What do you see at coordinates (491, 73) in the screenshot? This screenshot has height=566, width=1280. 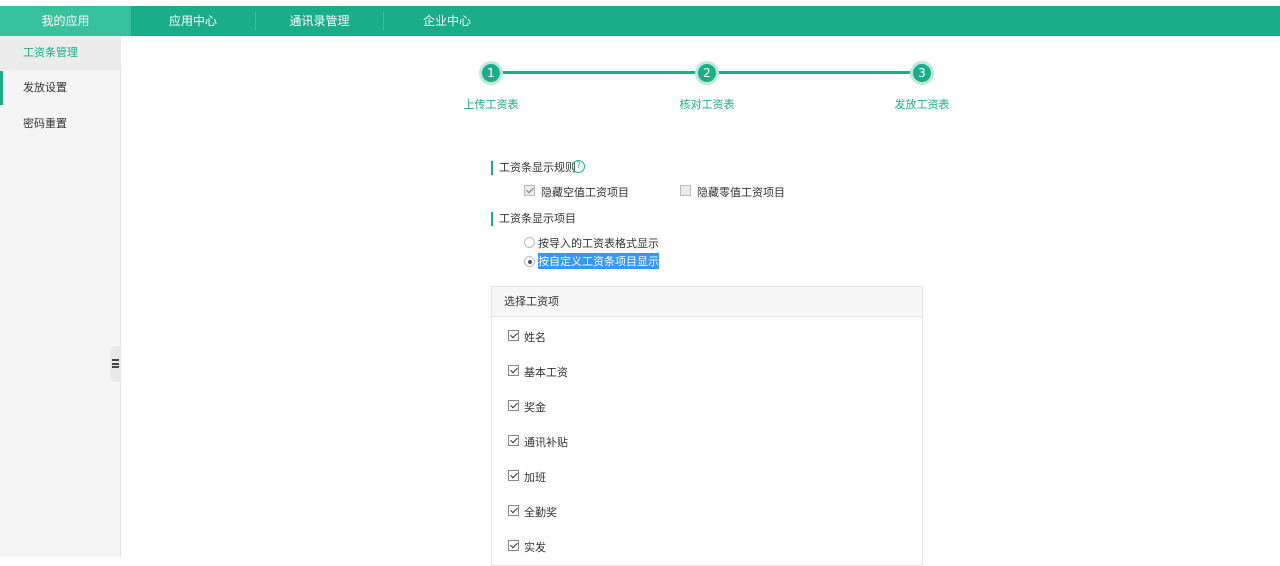 I see `step-1-circle: 1` at bounding box center [491, 73].